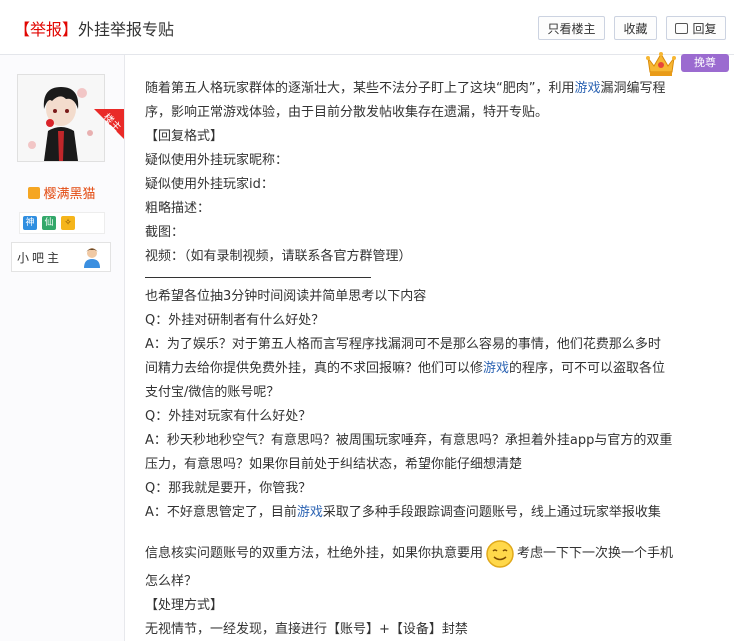 Image resolution: width=734 pixels, height=642 pixels. Describe the element at coordinates (171, 581) in the screenshot. I see `post-line: 怎么样？` at that location.